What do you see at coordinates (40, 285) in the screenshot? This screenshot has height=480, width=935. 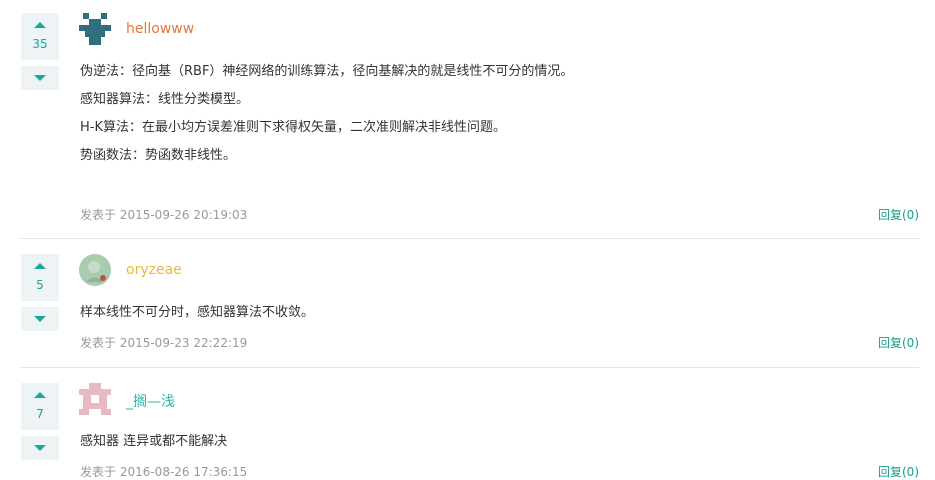 I see `vote-count: 5` at bounding box center [40, 285].